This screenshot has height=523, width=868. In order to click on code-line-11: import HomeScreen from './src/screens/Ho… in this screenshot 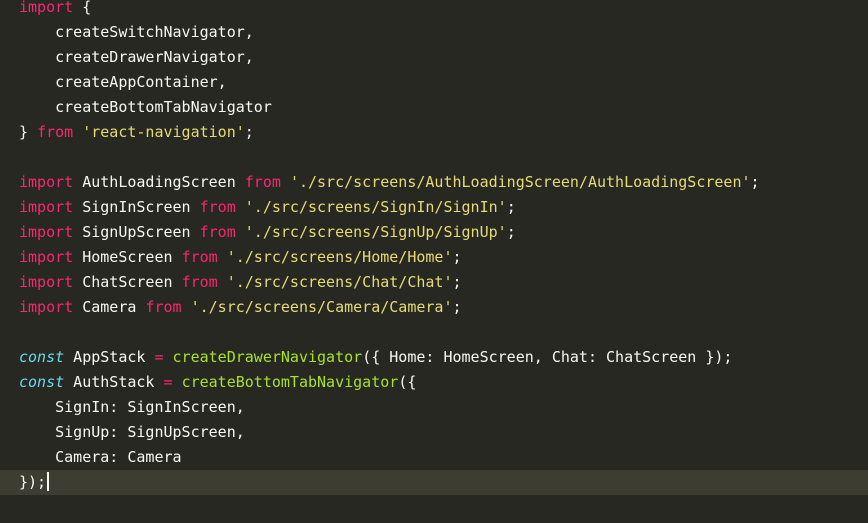, I will do `click(240, 257)`.